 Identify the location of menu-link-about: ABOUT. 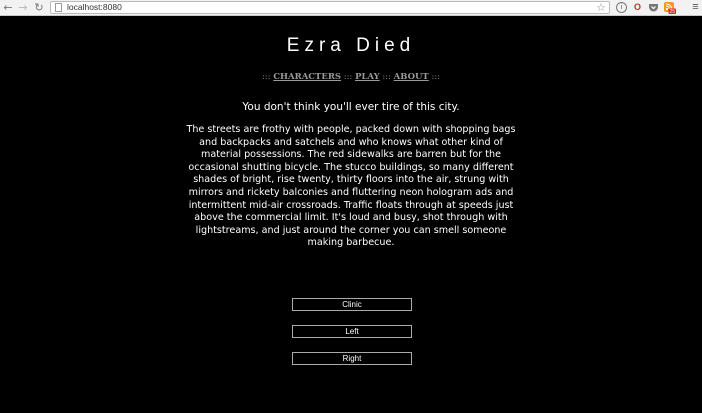
(411, 77).